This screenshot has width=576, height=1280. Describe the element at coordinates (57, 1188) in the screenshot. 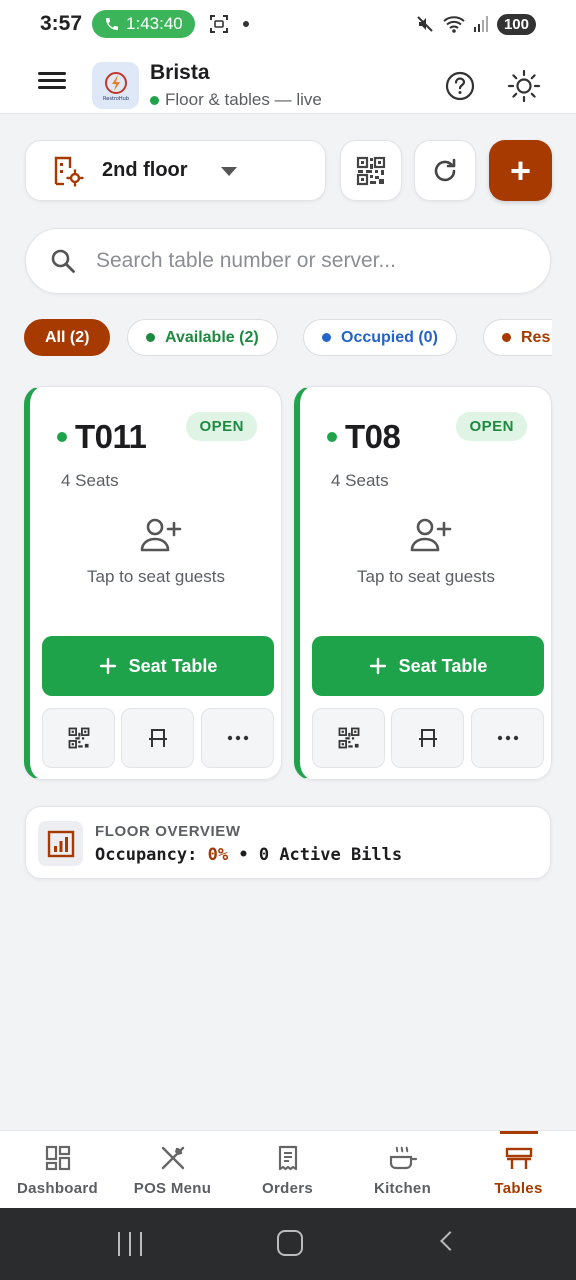

I see `nav-label: Dashboard` at that location.